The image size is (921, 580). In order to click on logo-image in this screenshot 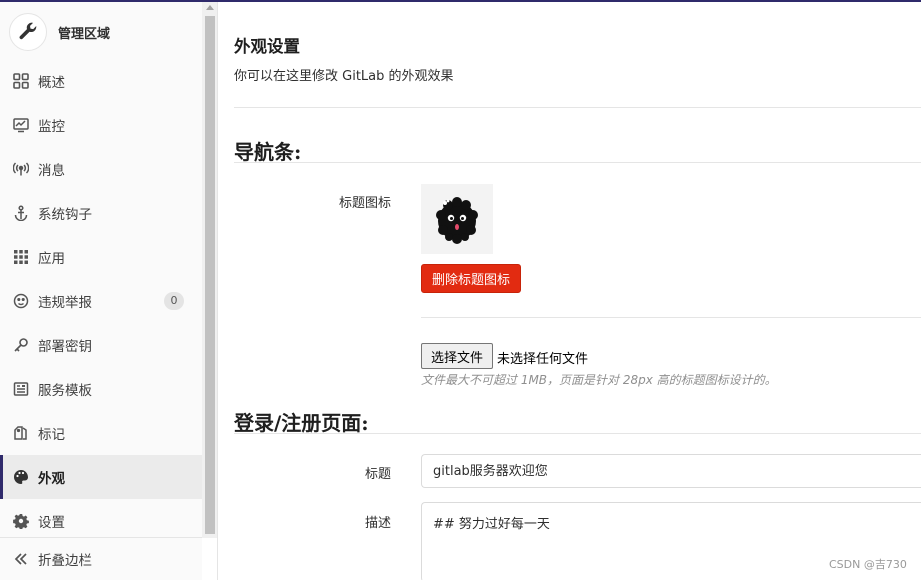, I will do `click(457, 220)`.